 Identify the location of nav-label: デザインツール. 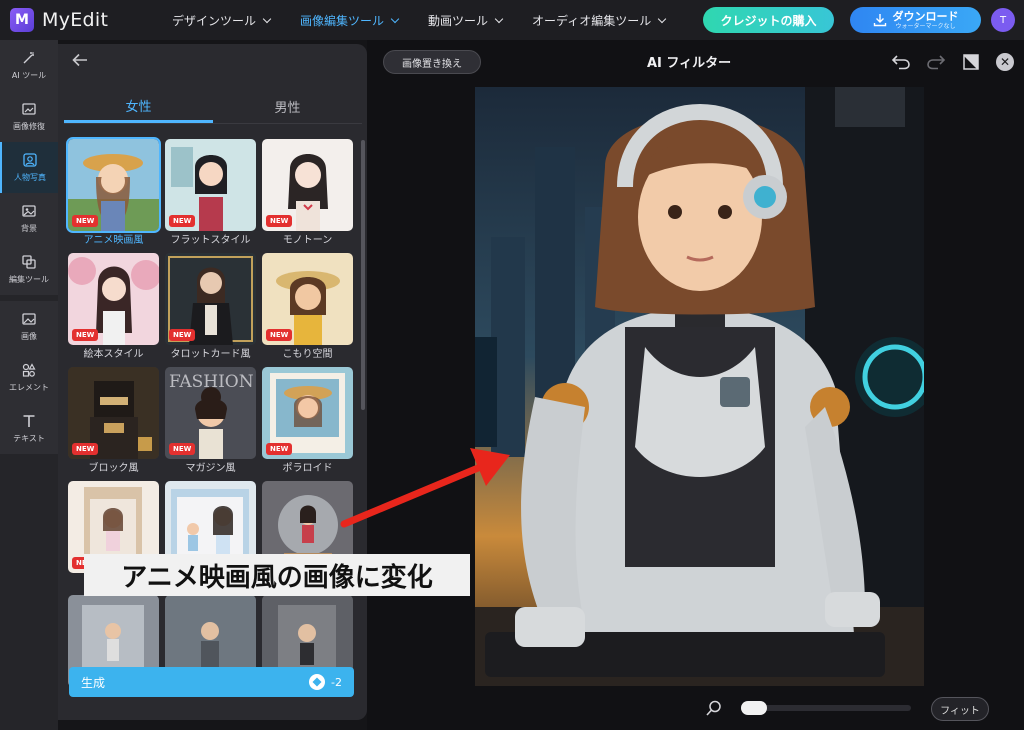
(214, 20).